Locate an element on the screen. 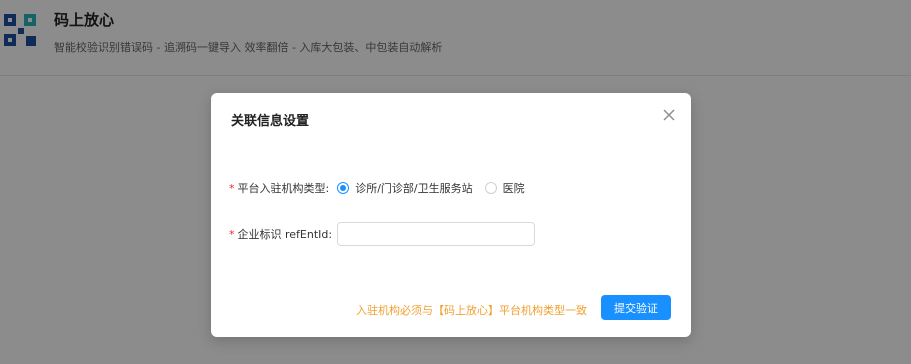 This screenshot has width=911, height=364. institution-type-field: * 平台入驻机构类型: 诊所/门诊部/卫生服务站 医院 is located at coordinates (383, 188).